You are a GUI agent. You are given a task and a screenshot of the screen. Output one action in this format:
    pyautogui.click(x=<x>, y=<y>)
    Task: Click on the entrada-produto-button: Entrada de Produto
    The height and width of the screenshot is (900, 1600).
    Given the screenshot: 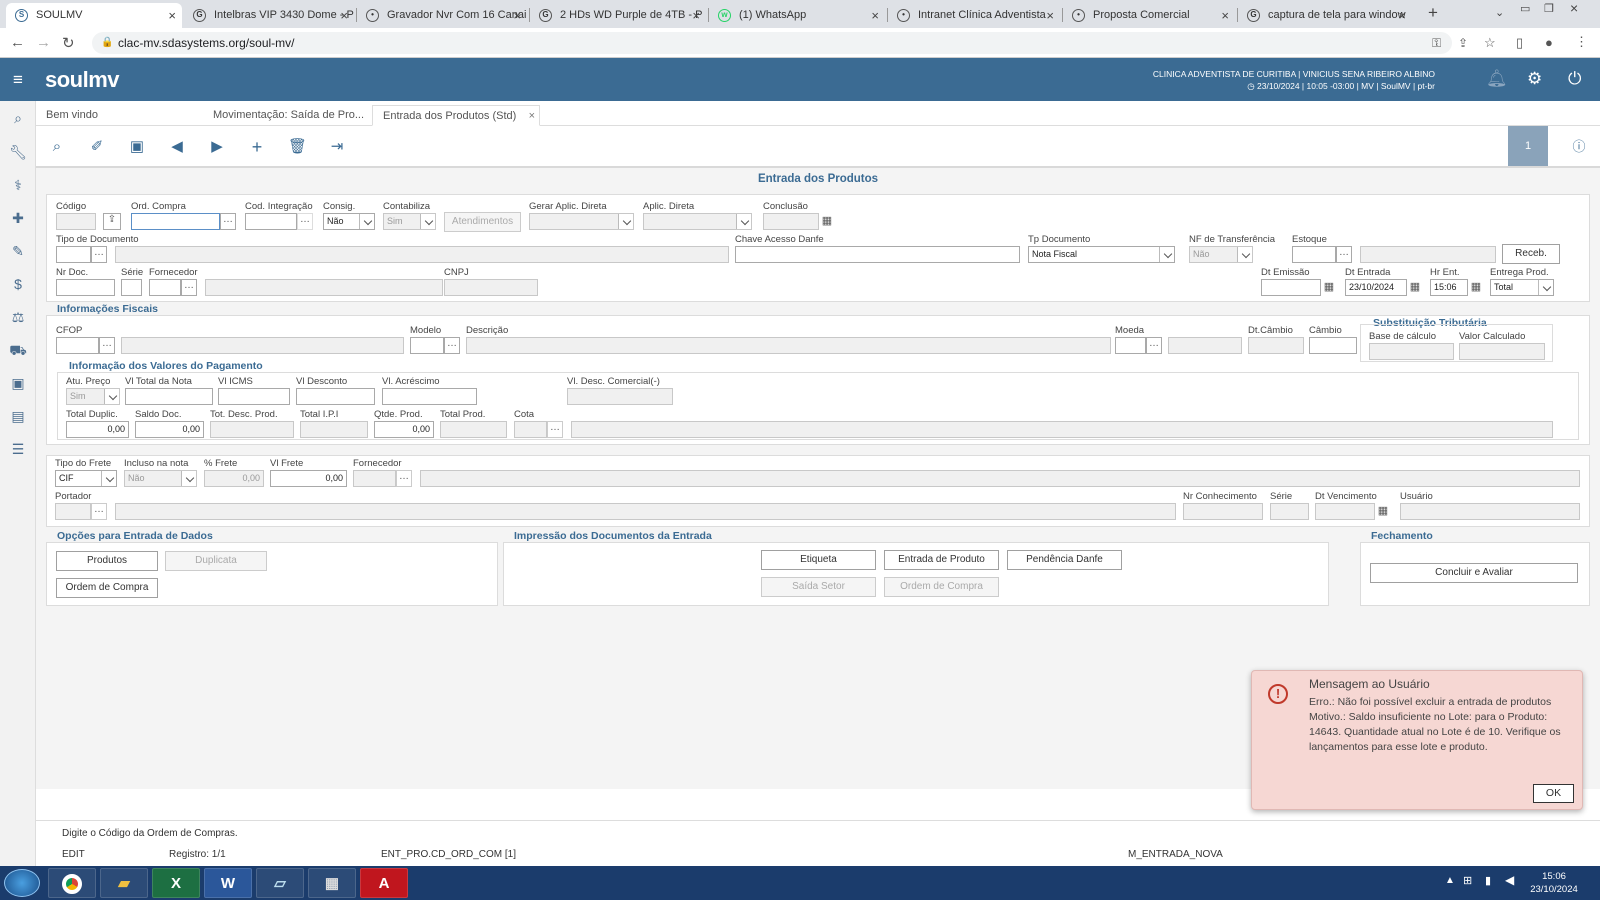 What is the action you would take?
    pyautogui.click(x=941, y=560)
    